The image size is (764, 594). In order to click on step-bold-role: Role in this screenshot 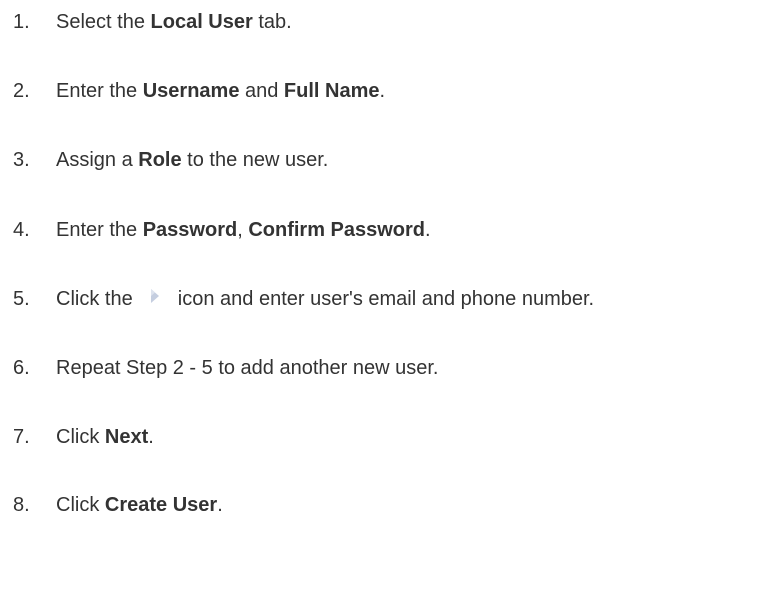, I will do `click(160, 160)`.